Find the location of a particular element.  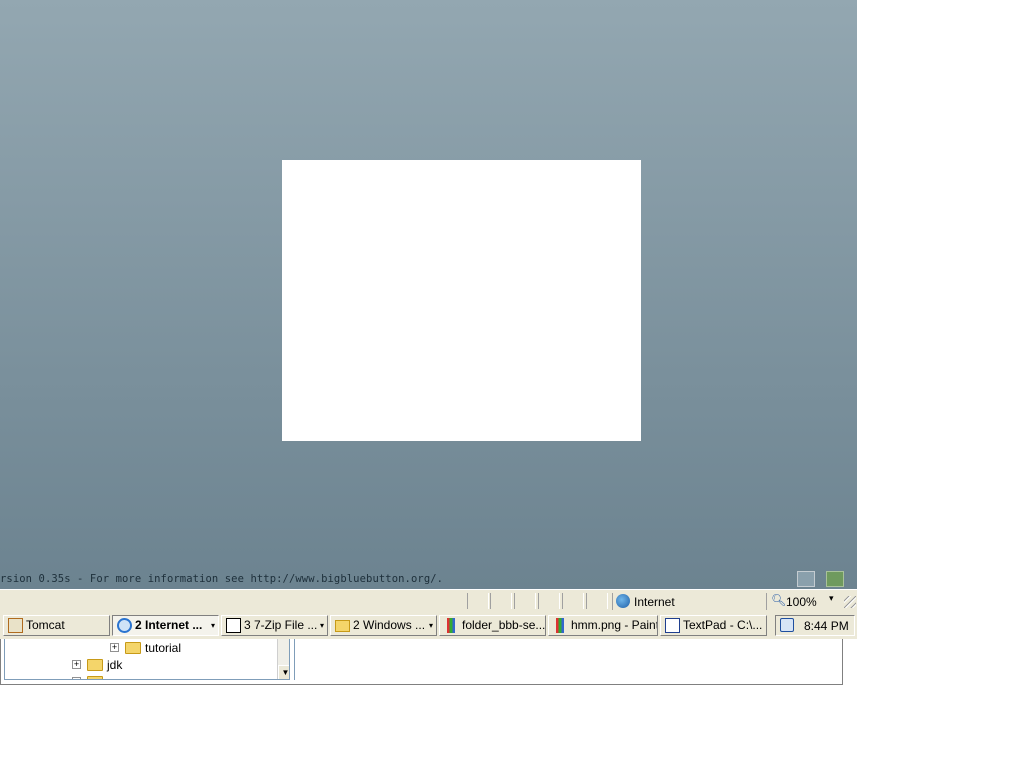

scroll-down-button: ▼ is located at coordinates (283, 672).